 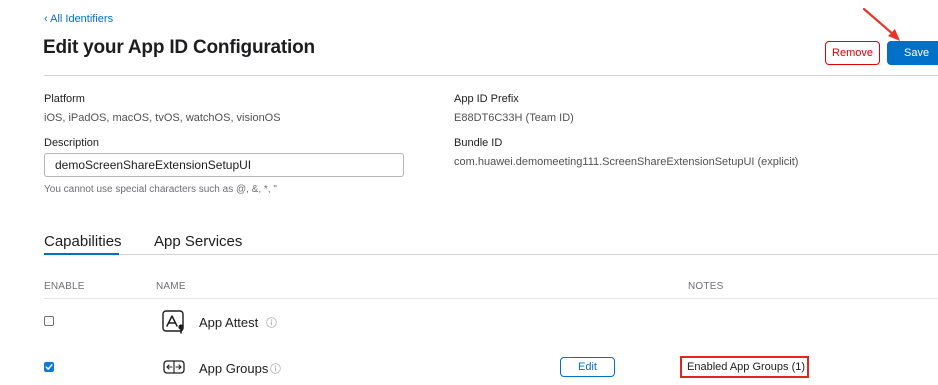 What do you see at coordinates (587, 367) in the screenshot?
I see `app-groups-edit-button: Edit` at bounding box center [587, 367].